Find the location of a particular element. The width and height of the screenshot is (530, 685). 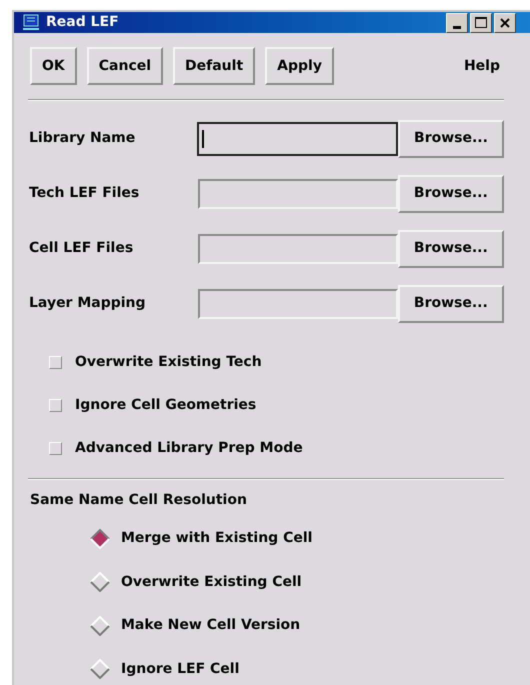

close-button is located at coordinates (505, 22).